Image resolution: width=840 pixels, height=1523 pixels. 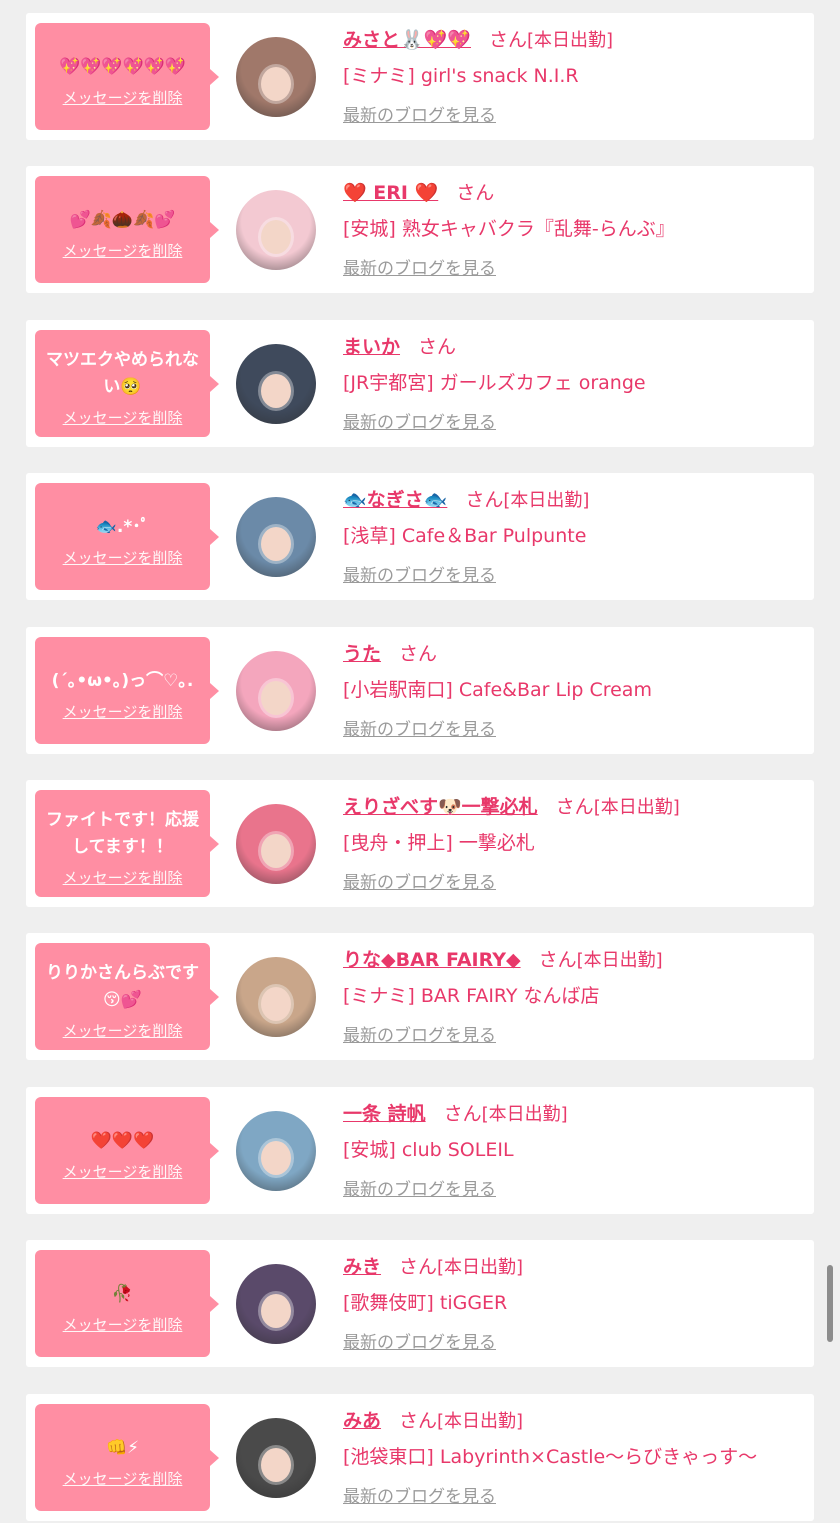 I want to click on cast-name-link: ❤️ ERI ❤️, so click(x=390, y=192).